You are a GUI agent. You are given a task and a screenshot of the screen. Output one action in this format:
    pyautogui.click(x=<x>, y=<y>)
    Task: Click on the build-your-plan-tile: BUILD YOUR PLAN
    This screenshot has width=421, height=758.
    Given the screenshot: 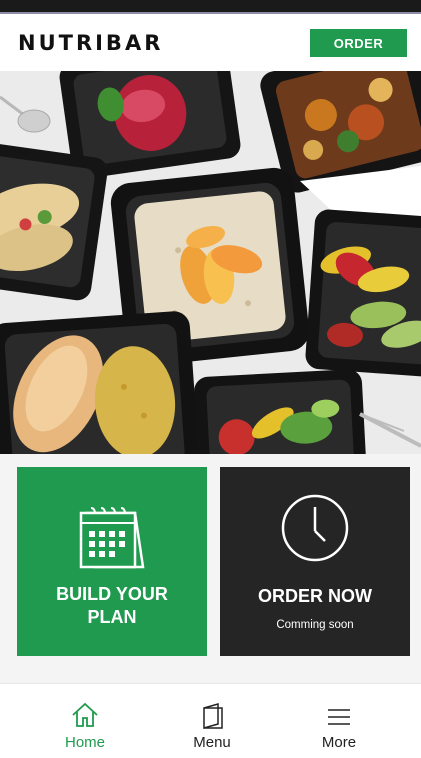 What is the action you would take?
    pyautogui.click(x=112, y=561)
    